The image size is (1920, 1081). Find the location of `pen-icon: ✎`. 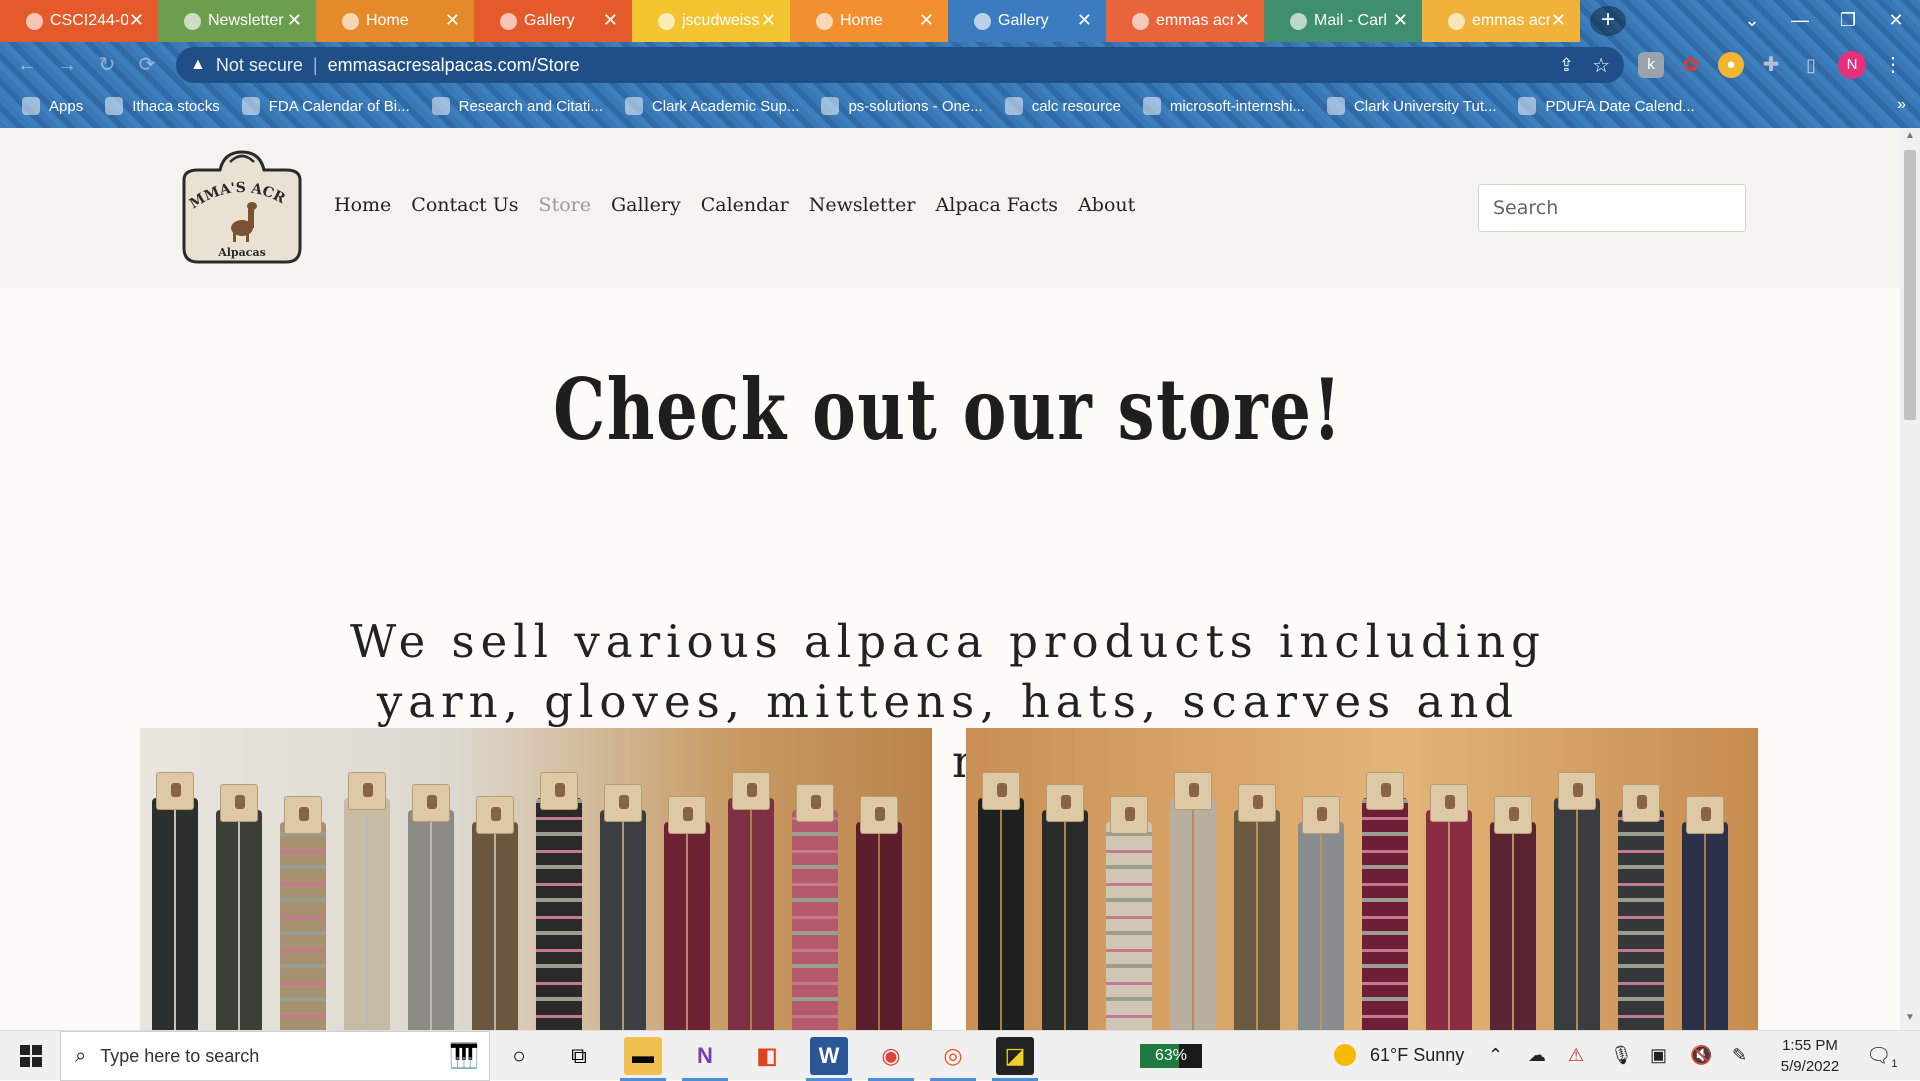

pen-icon: ✎ is located at coordinates (1739, 1055).